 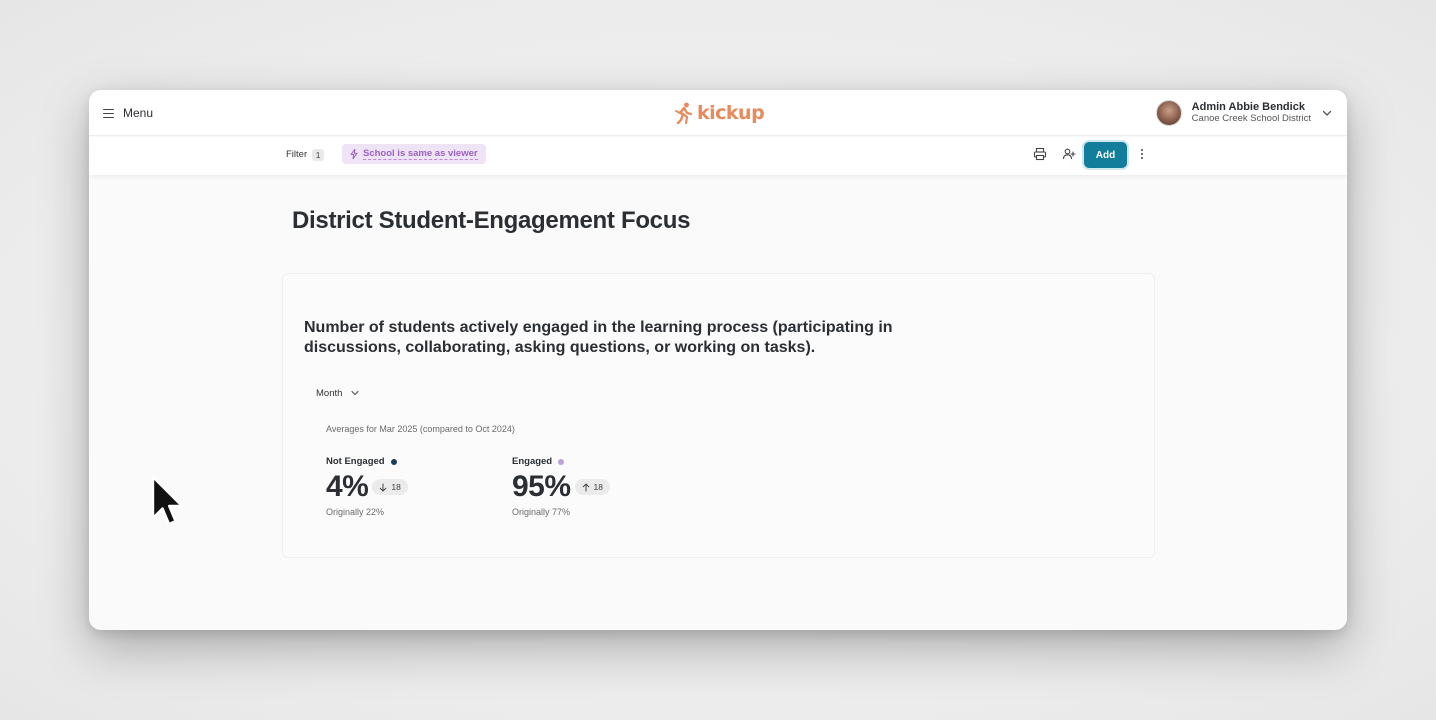 I want to click on add-user-icon, so click(x=1069, y=154).